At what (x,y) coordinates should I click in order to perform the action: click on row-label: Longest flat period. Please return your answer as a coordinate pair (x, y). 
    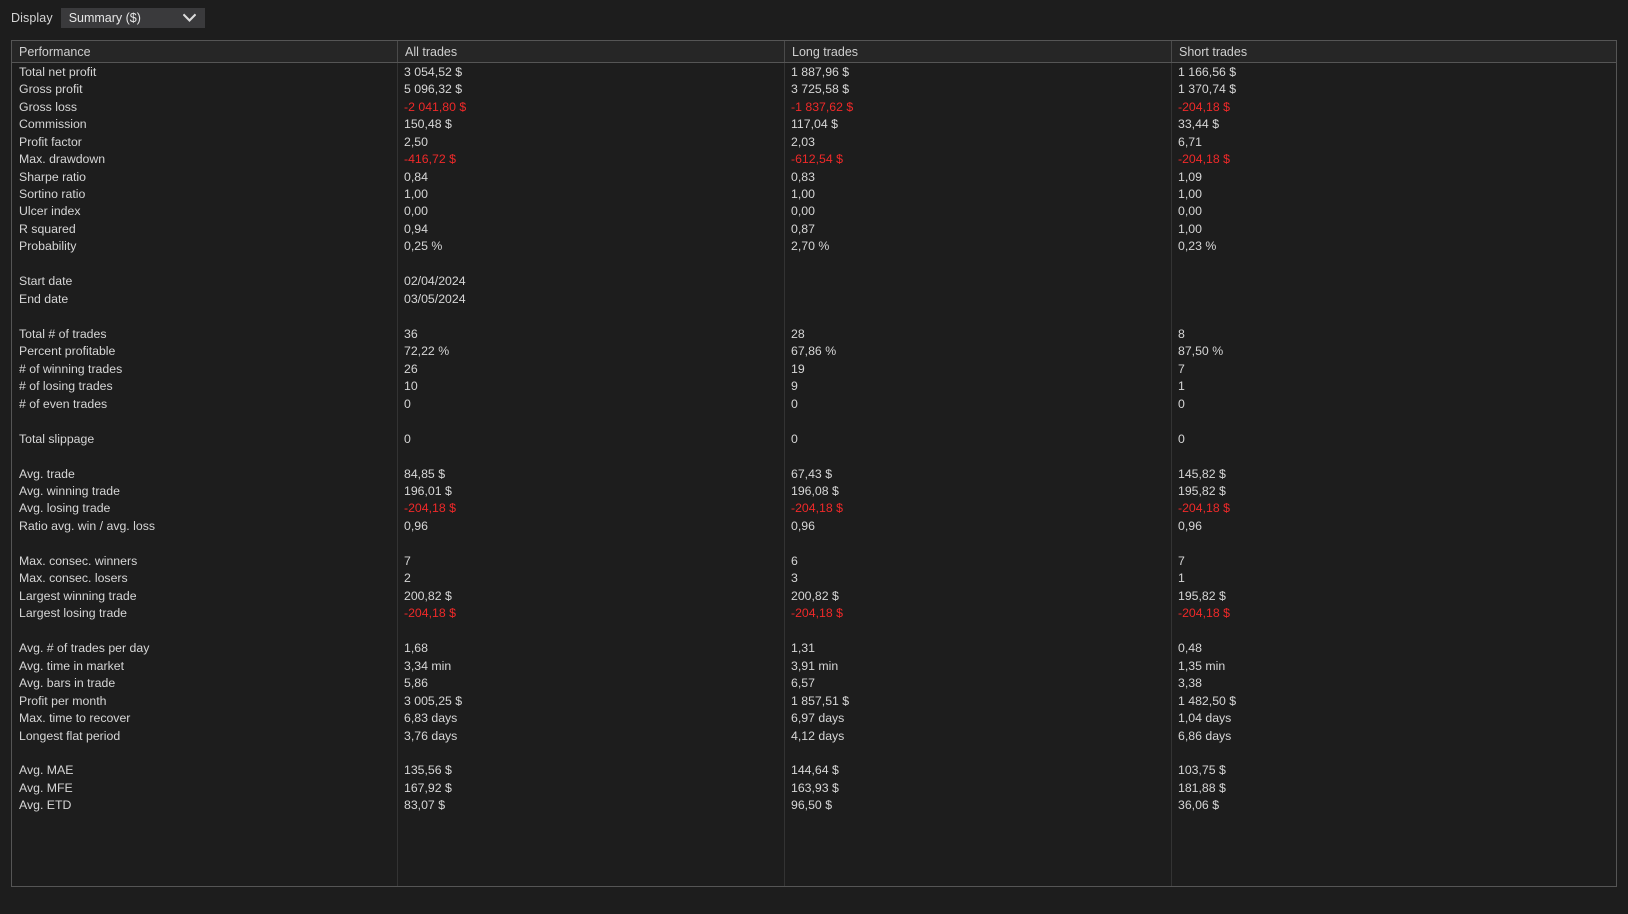
    Looking at the image, I should click on (70, 735).